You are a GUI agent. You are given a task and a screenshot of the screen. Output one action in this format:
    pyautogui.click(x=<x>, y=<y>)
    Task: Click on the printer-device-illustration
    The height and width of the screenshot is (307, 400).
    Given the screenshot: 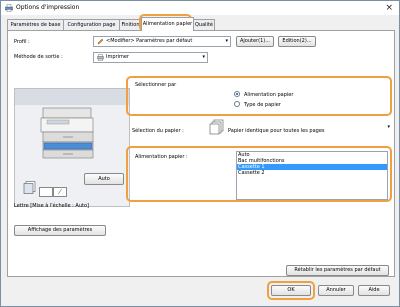 What is the action you would take?
    pyautogui.click(x=67, y=133)
    